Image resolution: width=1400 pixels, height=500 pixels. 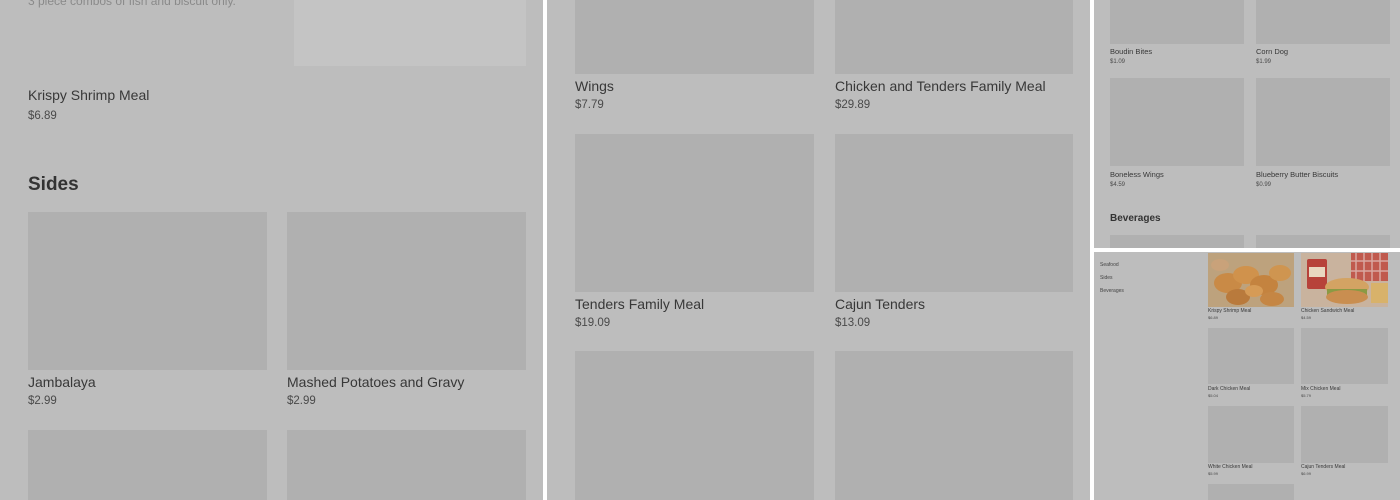 I want to click on item-price: $5.99, so click(x=1213, y=473).